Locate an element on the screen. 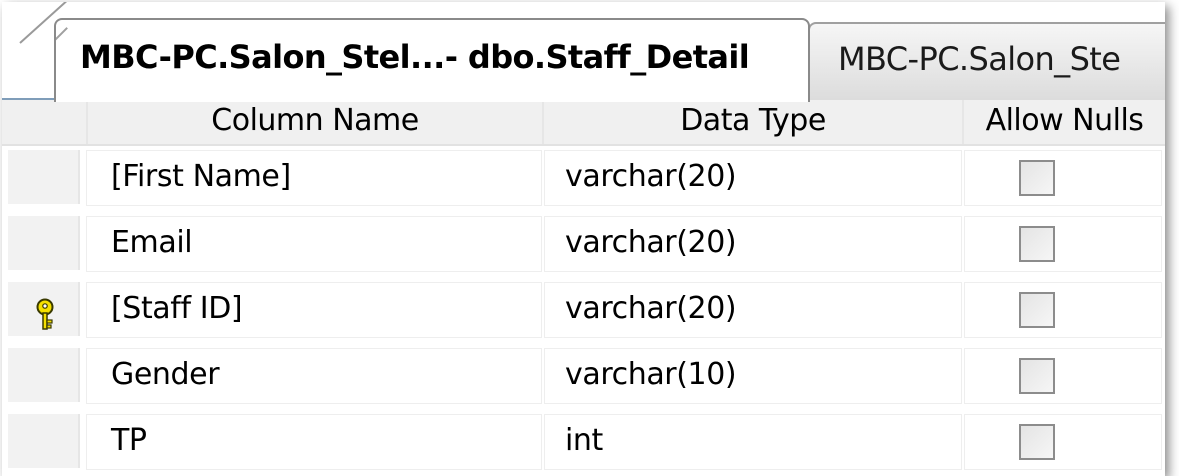 The height and width of the screenshot is (476, 1179). table-row: Email varchar(20) is located at coordinates (583, 243).